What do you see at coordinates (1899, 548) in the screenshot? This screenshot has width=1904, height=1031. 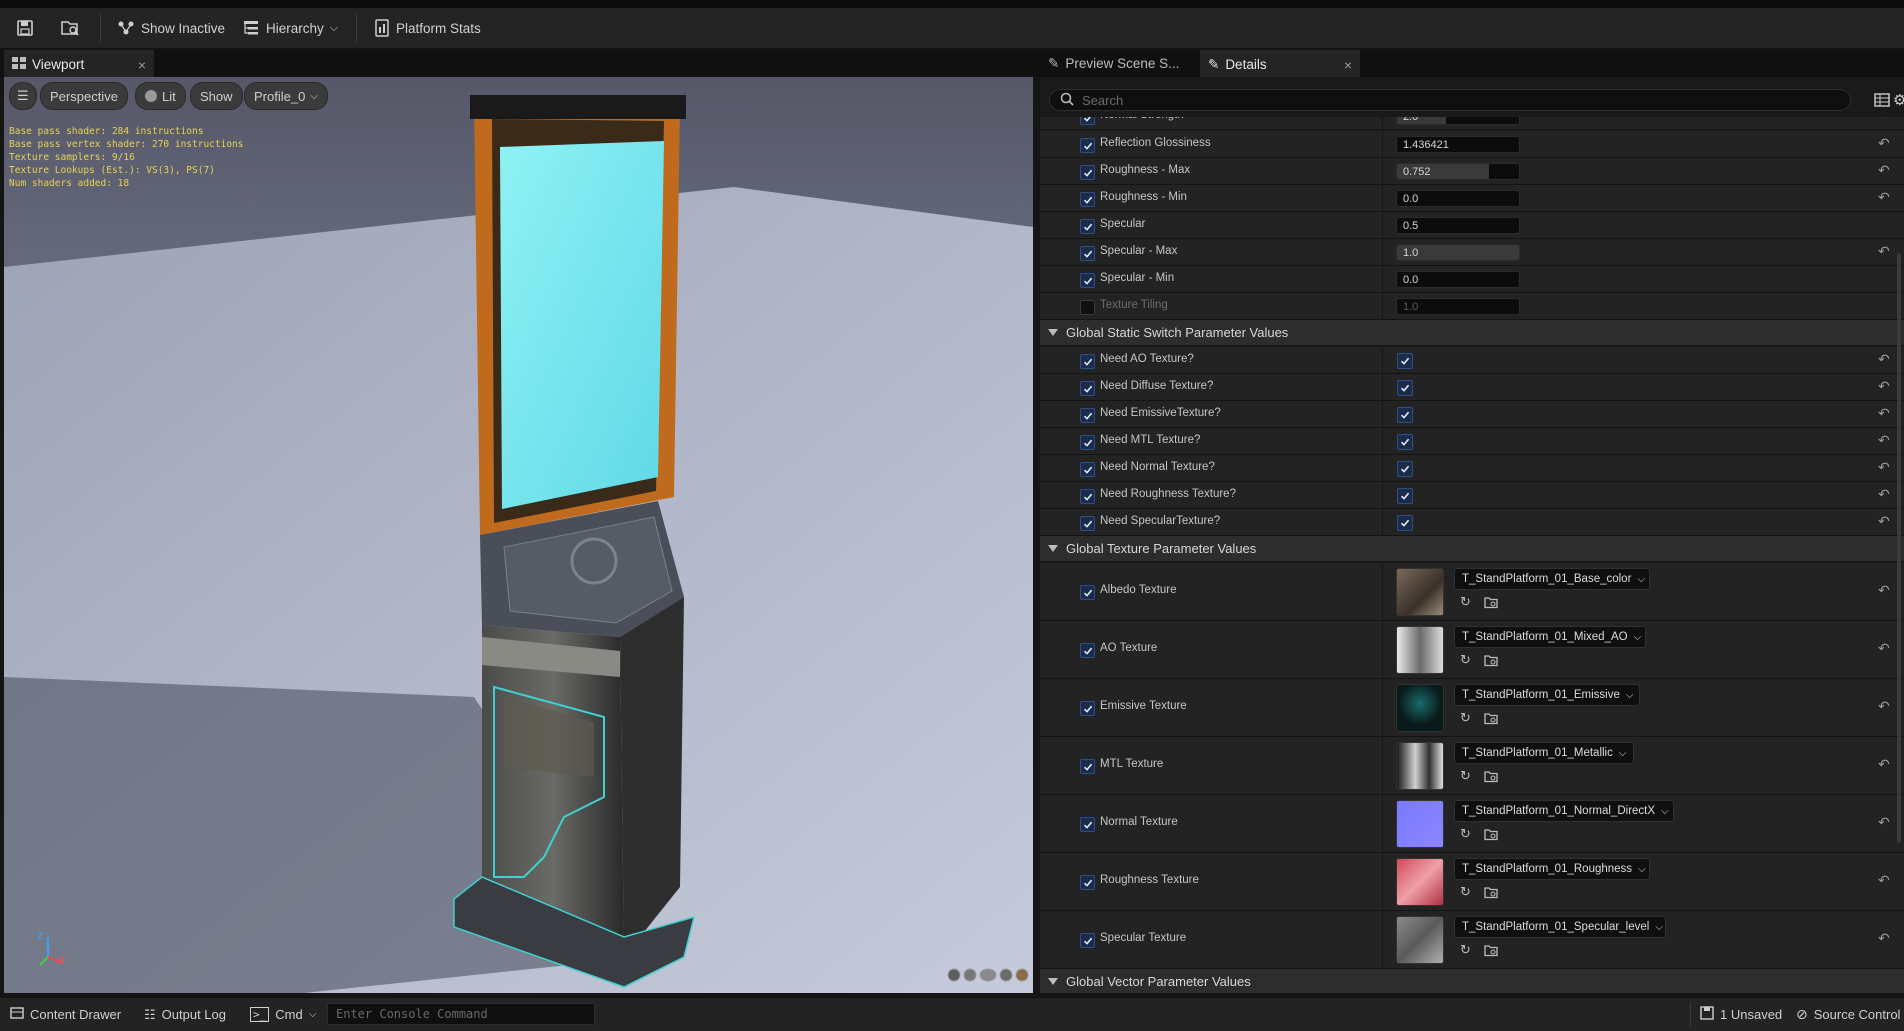 I see `scrollbar` at bounding box center [1899, 548].